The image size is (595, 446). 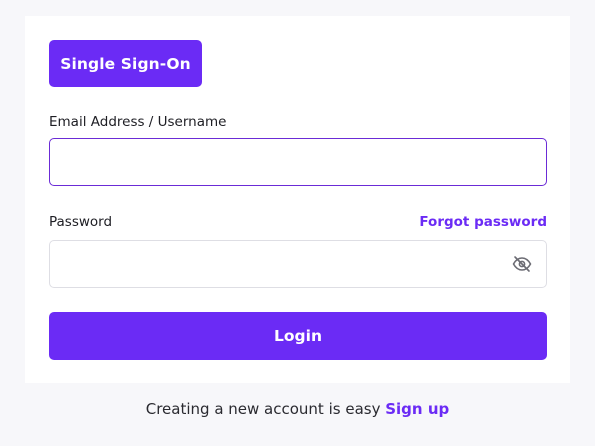 What do you see at coordinates (522, 264) in the screenshot?
I see `eye-off-icon` at bounding box center [522, 264].